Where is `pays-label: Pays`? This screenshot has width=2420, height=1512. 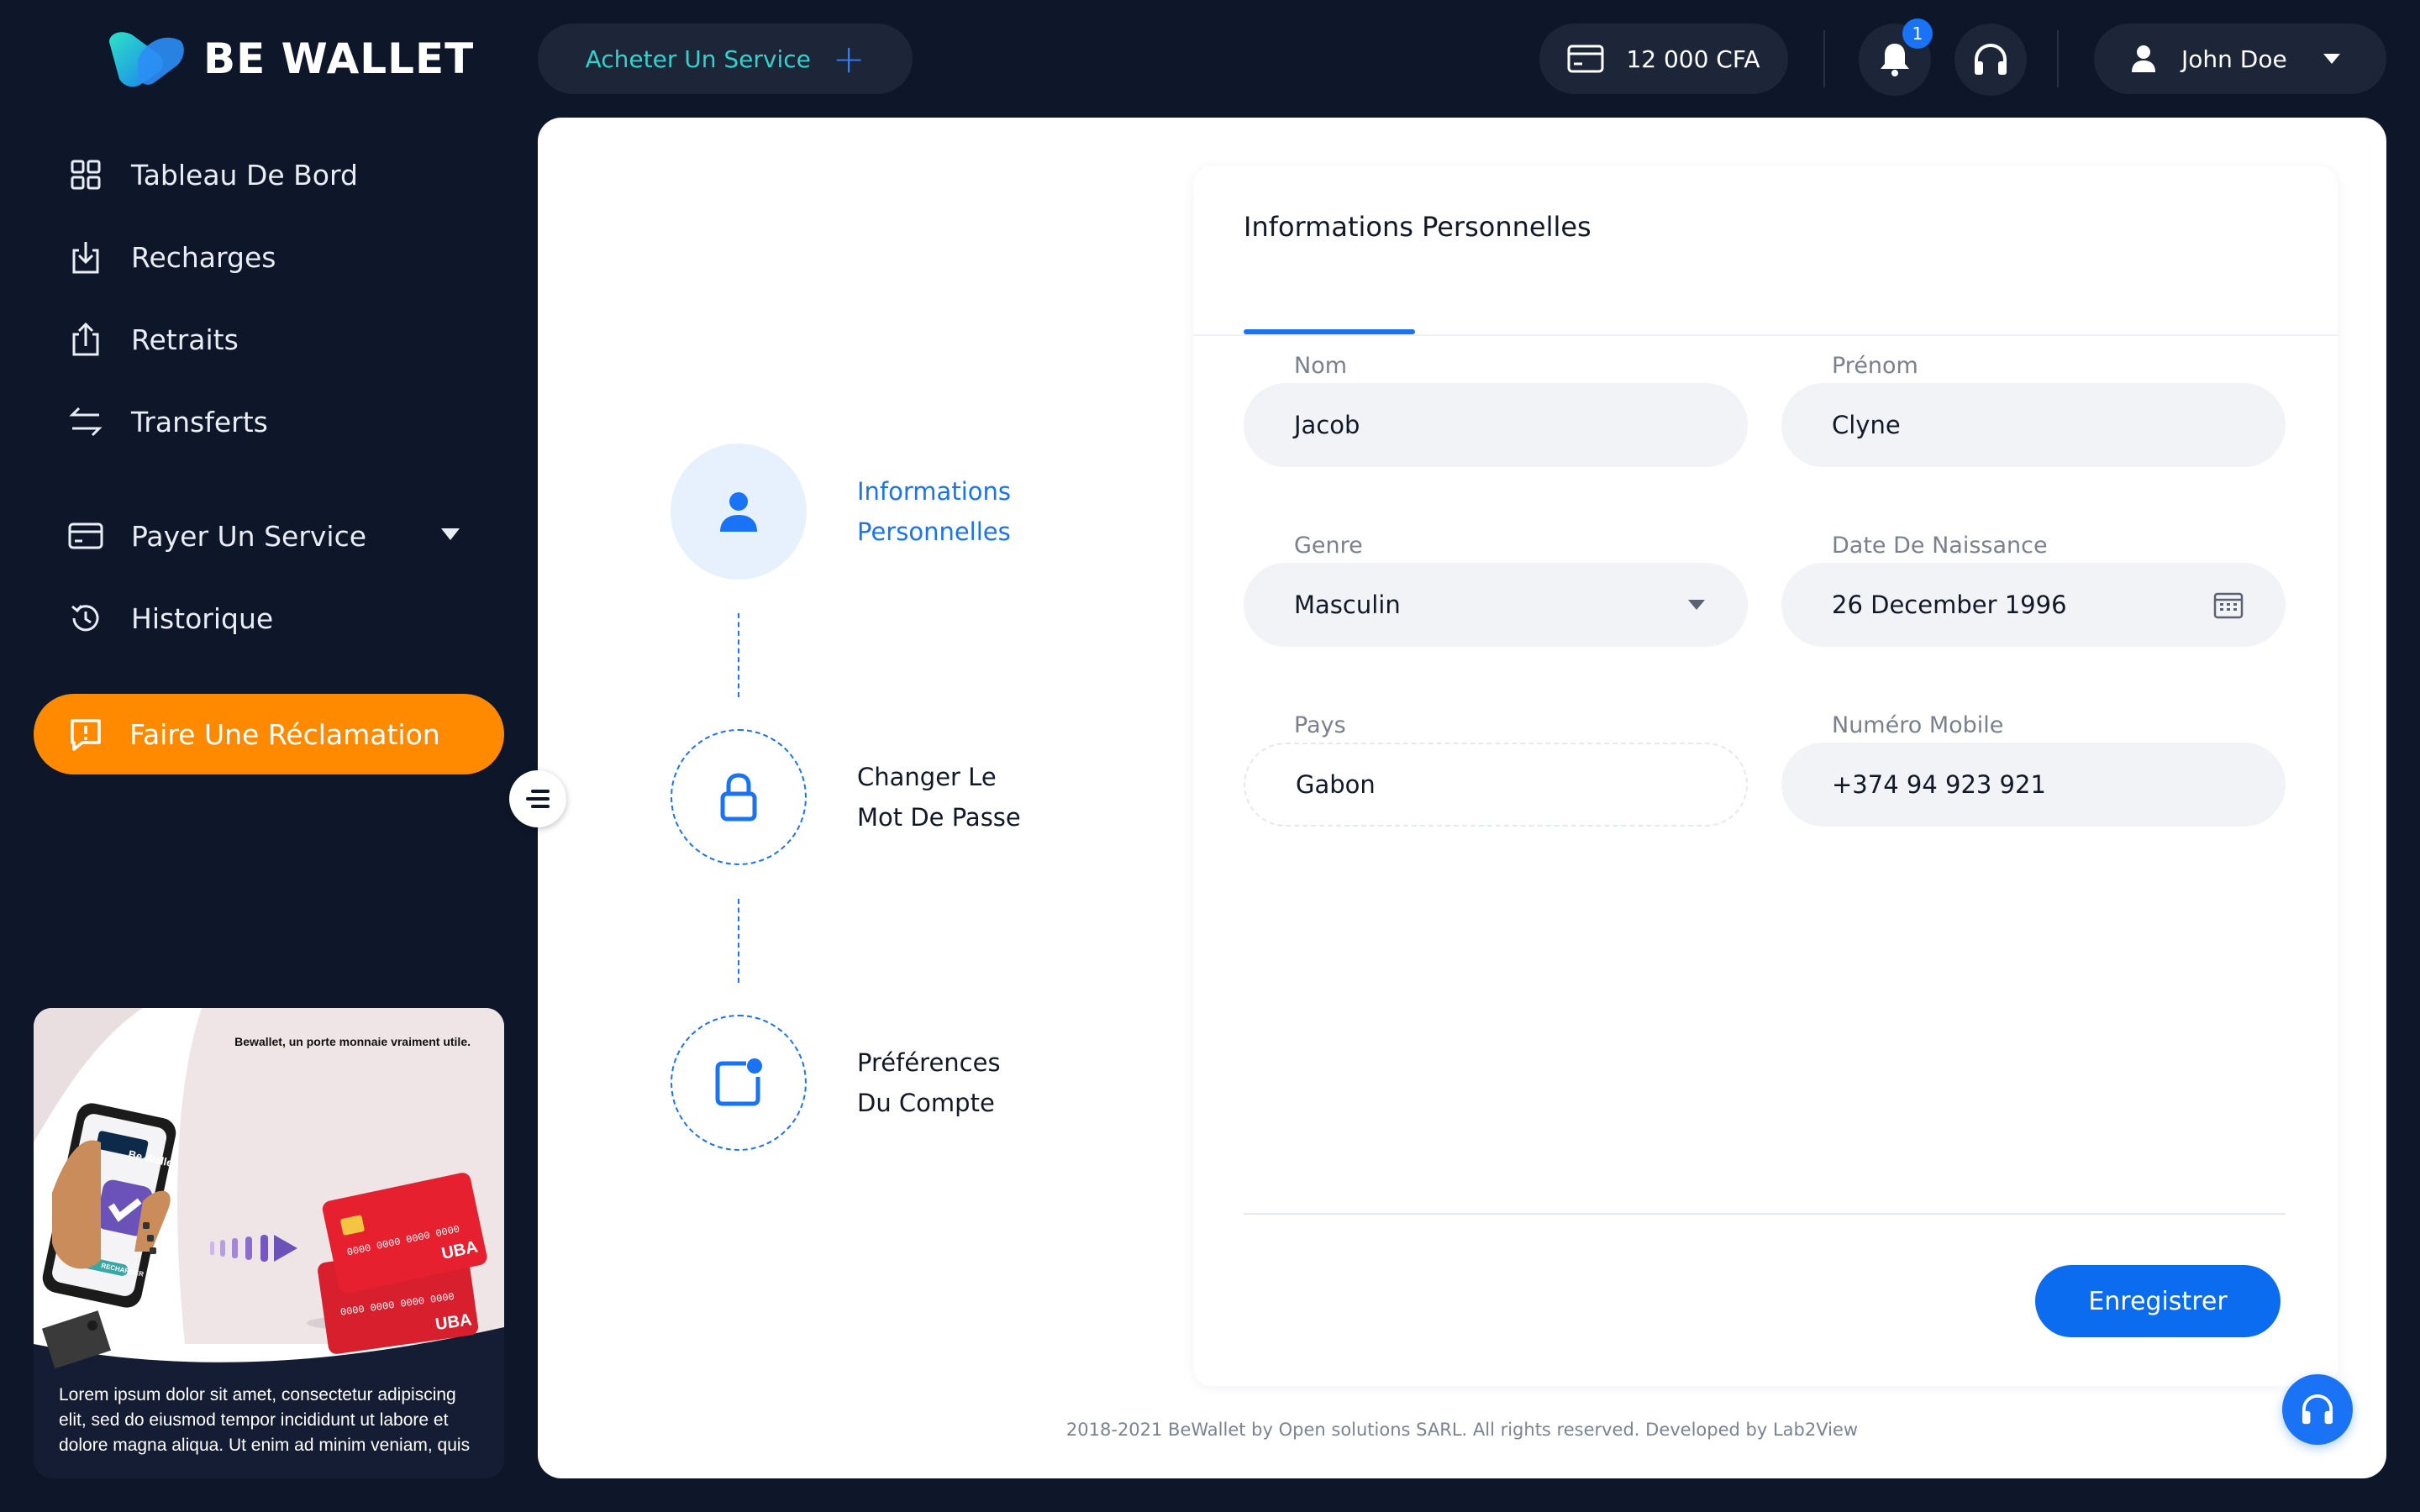 pays-label: Pays is located at coordinates (1320, 725).